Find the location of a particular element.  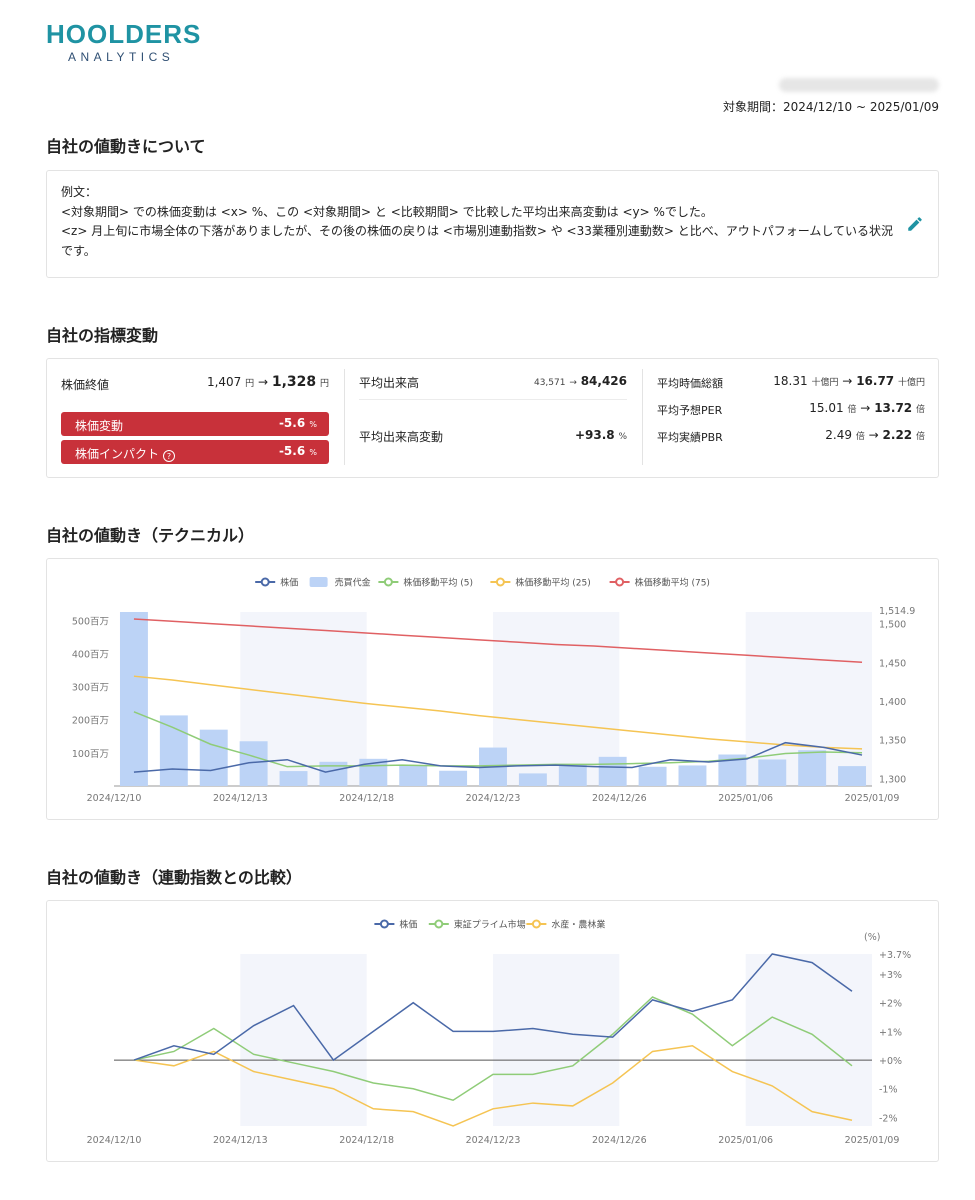

y-unit-label: (%) is located at coordinates (872, 937).